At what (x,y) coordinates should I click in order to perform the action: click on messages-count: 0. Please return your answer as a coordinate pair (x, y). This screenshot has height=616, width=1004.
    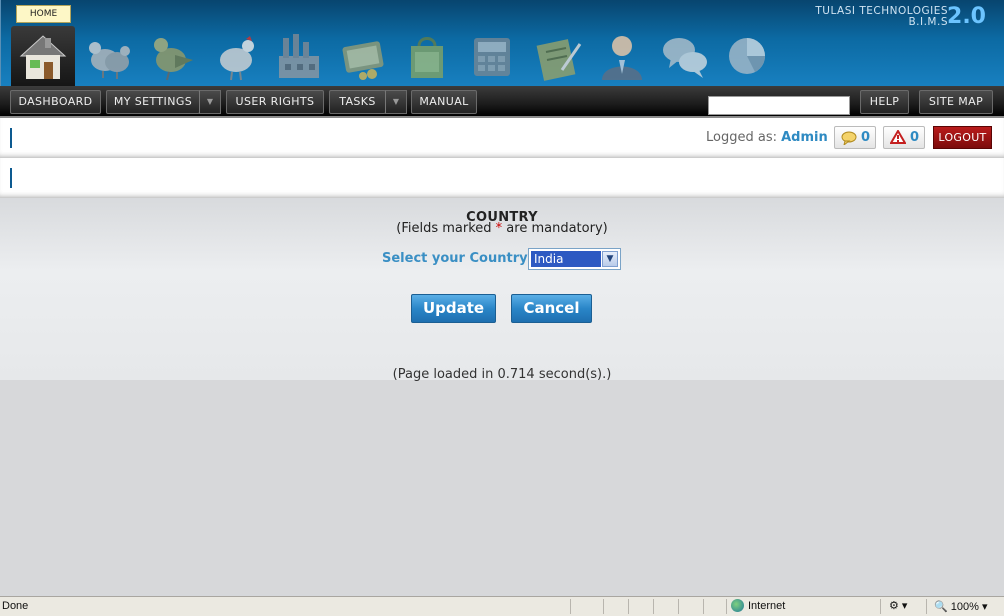
    Looking at the image, I should click on (866, 137).